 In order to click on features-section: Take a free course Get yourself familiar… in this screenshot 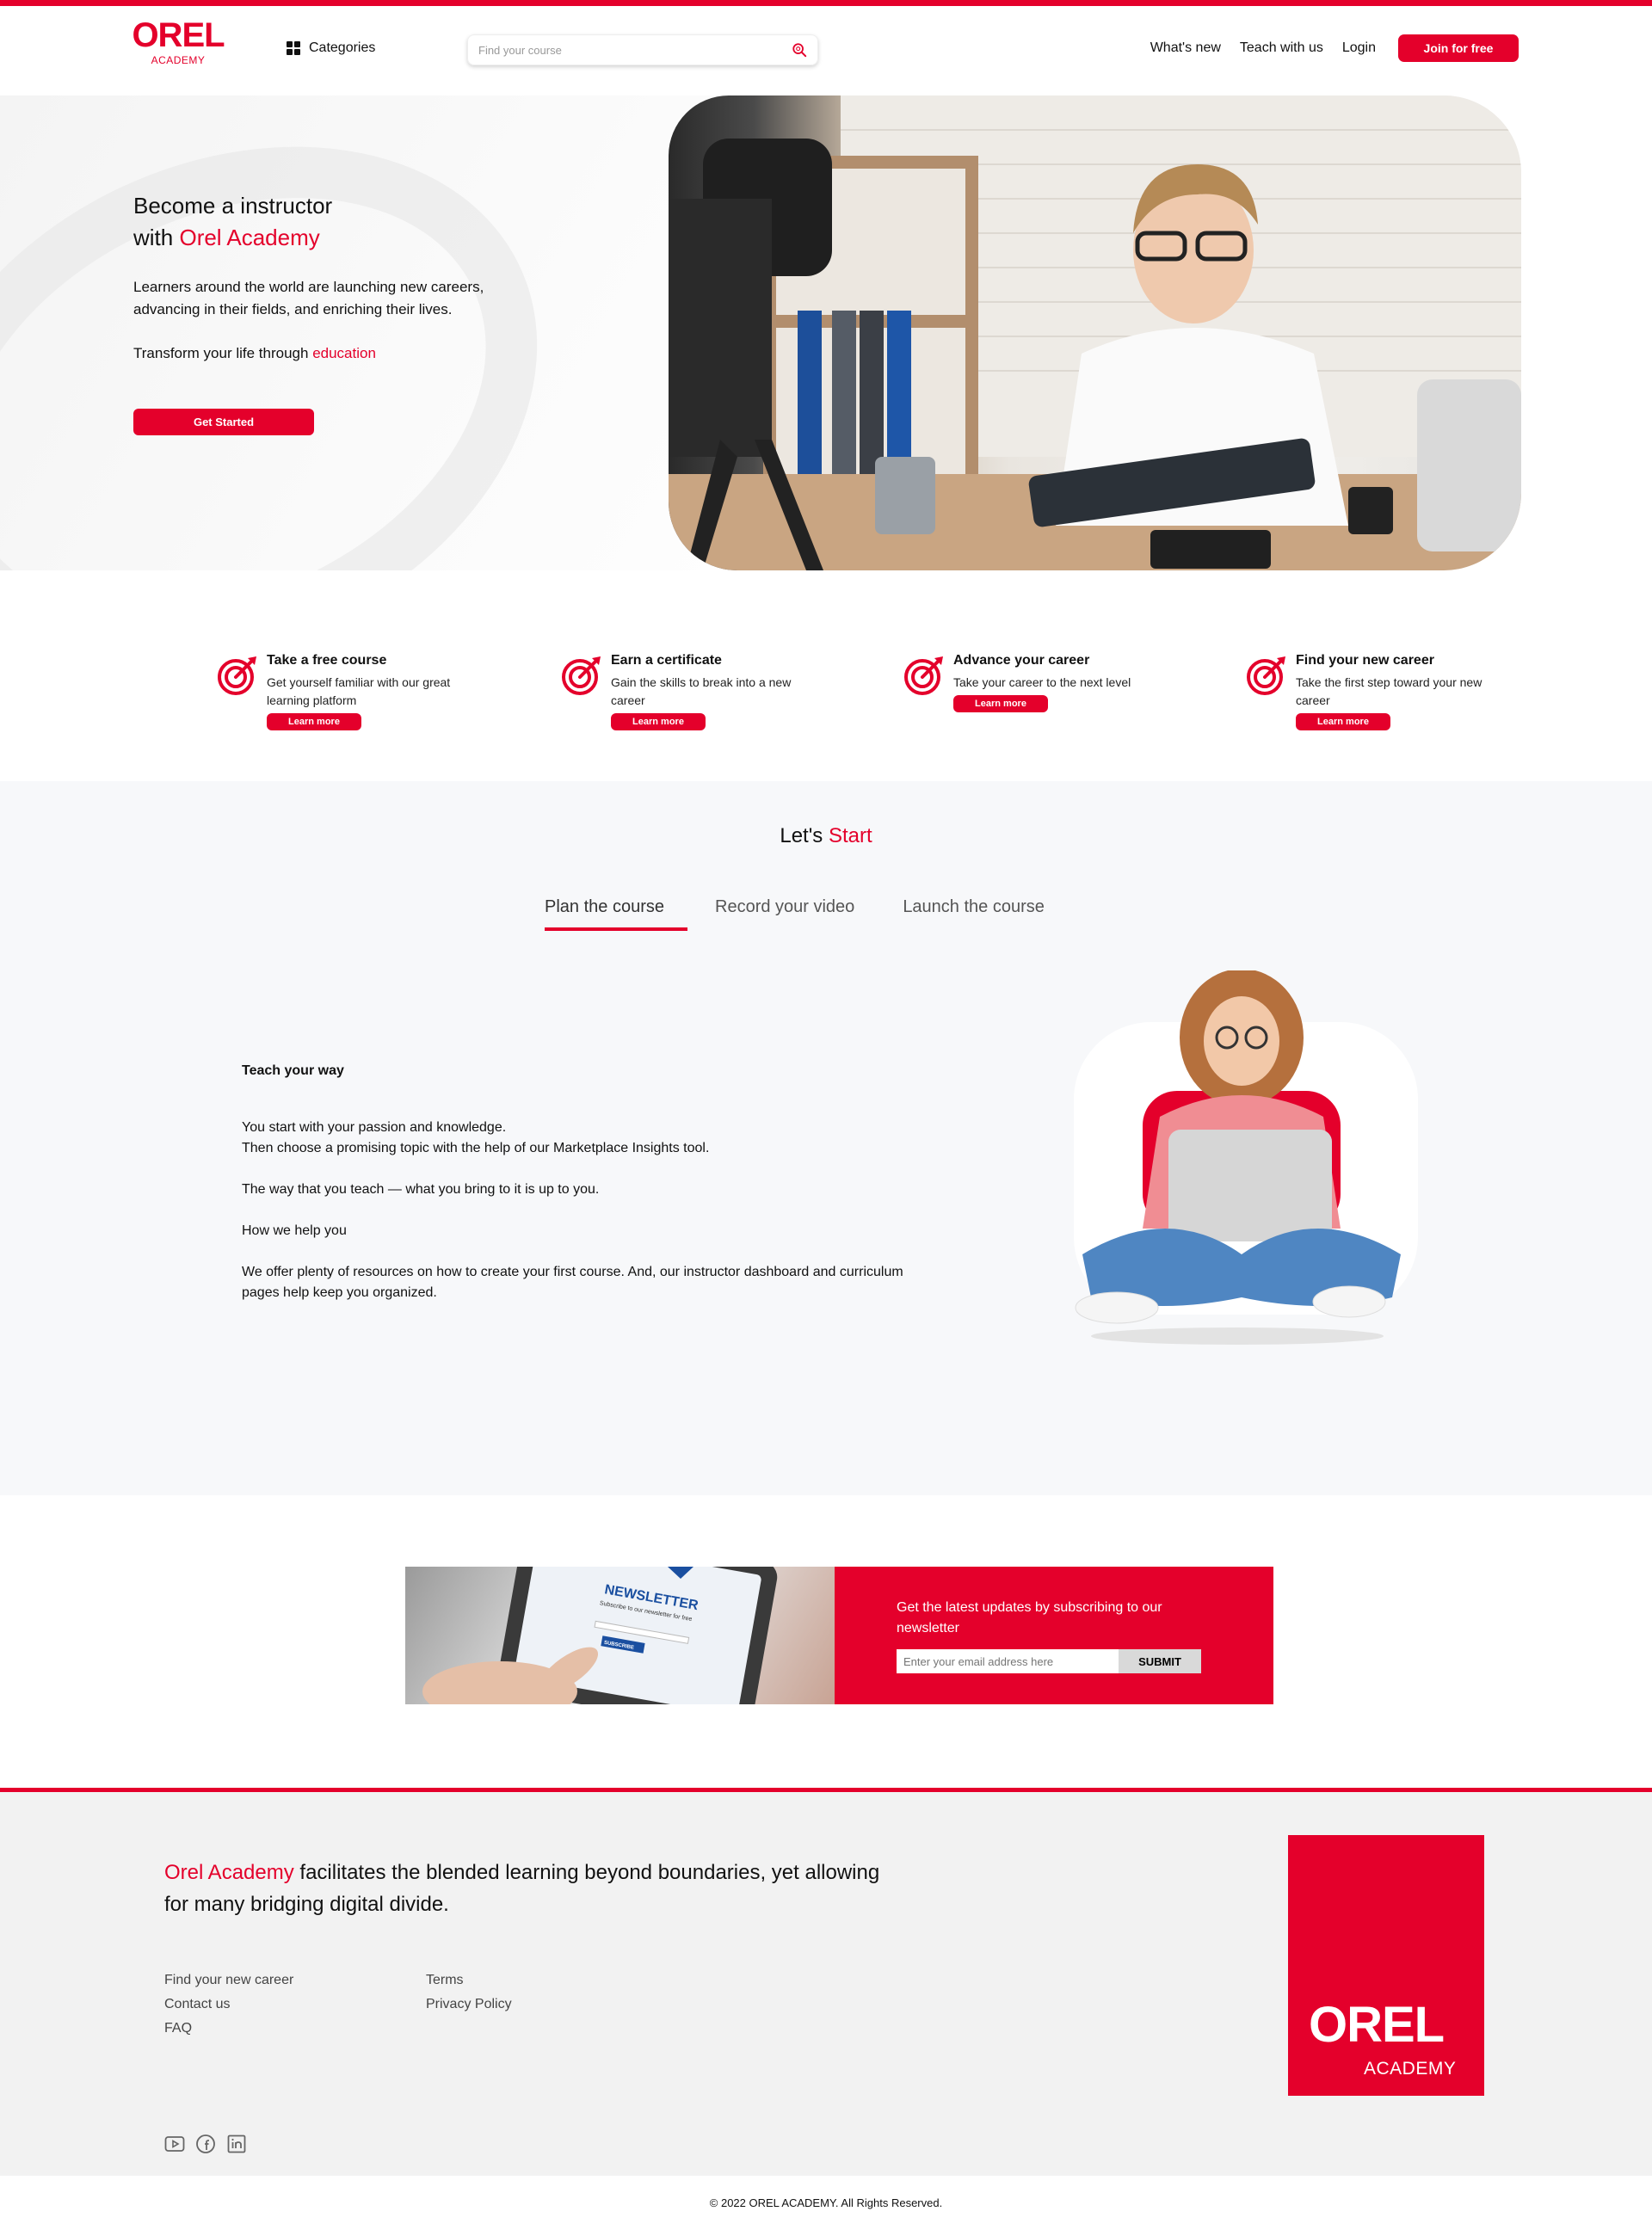, I will do `click(826, 675)`.